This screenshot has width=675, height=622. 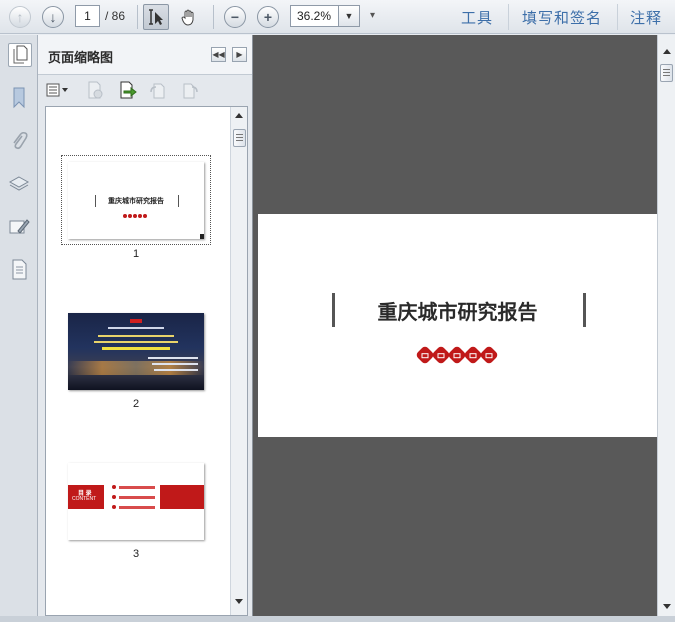 What do you see at coordinates (646, 17) in the screenshot?
I see `comment-link: 注释` at bounding box center [646, 17].